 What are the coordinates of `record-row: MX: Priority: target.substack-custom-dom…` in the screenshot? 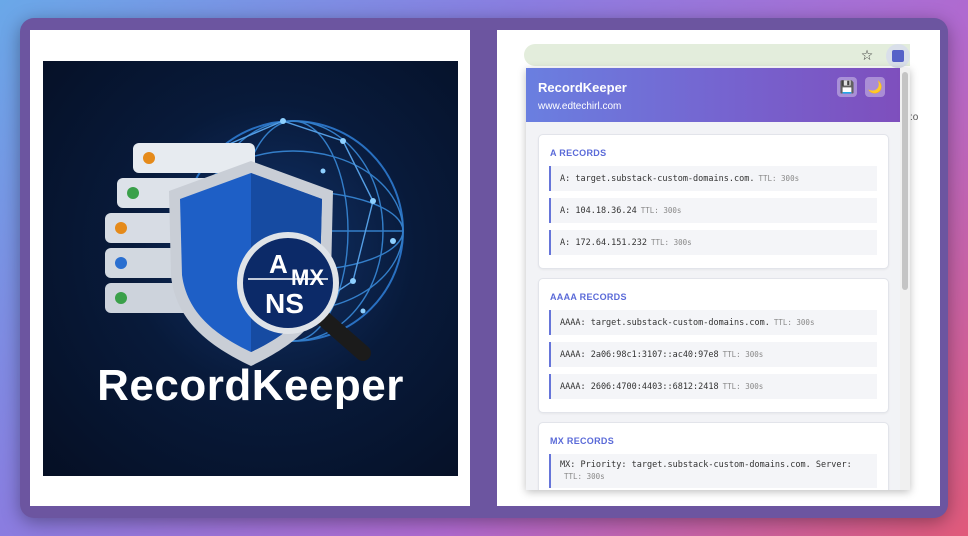 It's located at (713, 471).